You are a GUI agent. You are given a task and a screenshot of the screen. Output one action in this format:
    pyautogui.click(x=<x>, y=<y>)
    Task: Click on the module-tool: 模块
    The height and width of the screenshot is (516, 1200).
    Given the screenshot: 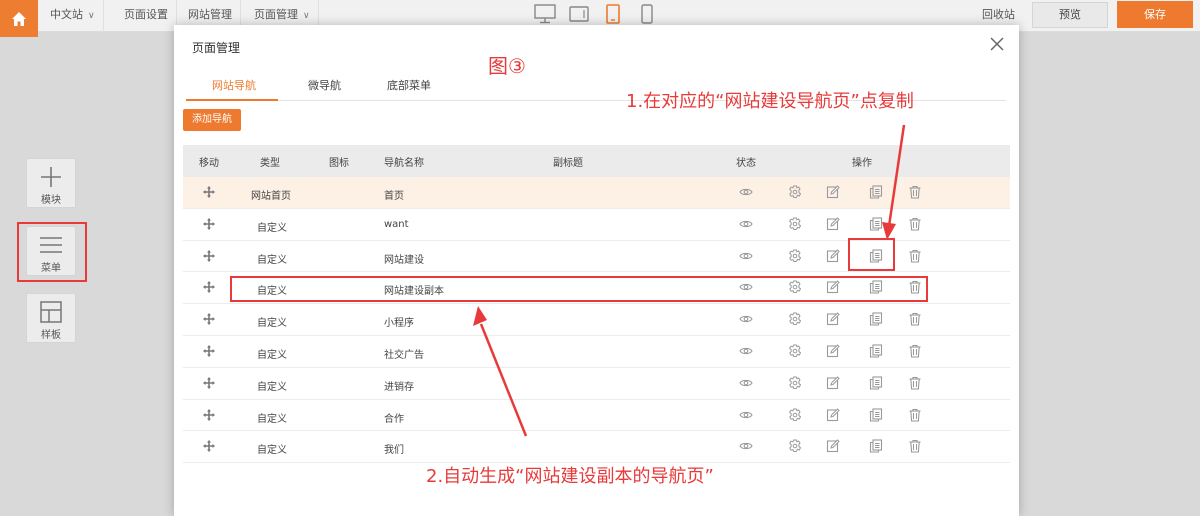 What is the action you would take?
    pyautogui.click(x=51, y=183)
    